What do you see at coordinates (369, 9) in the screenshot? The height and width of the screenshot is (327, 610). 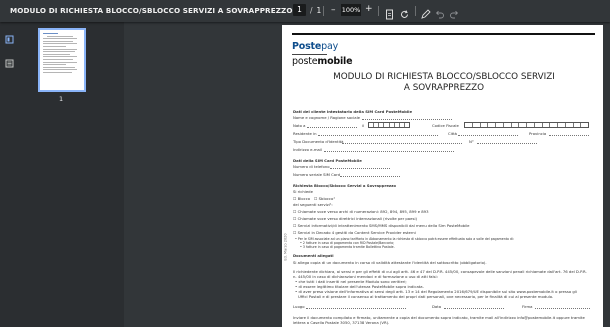 I see `zoom-in-button: +` at bounding box center [369, 9].